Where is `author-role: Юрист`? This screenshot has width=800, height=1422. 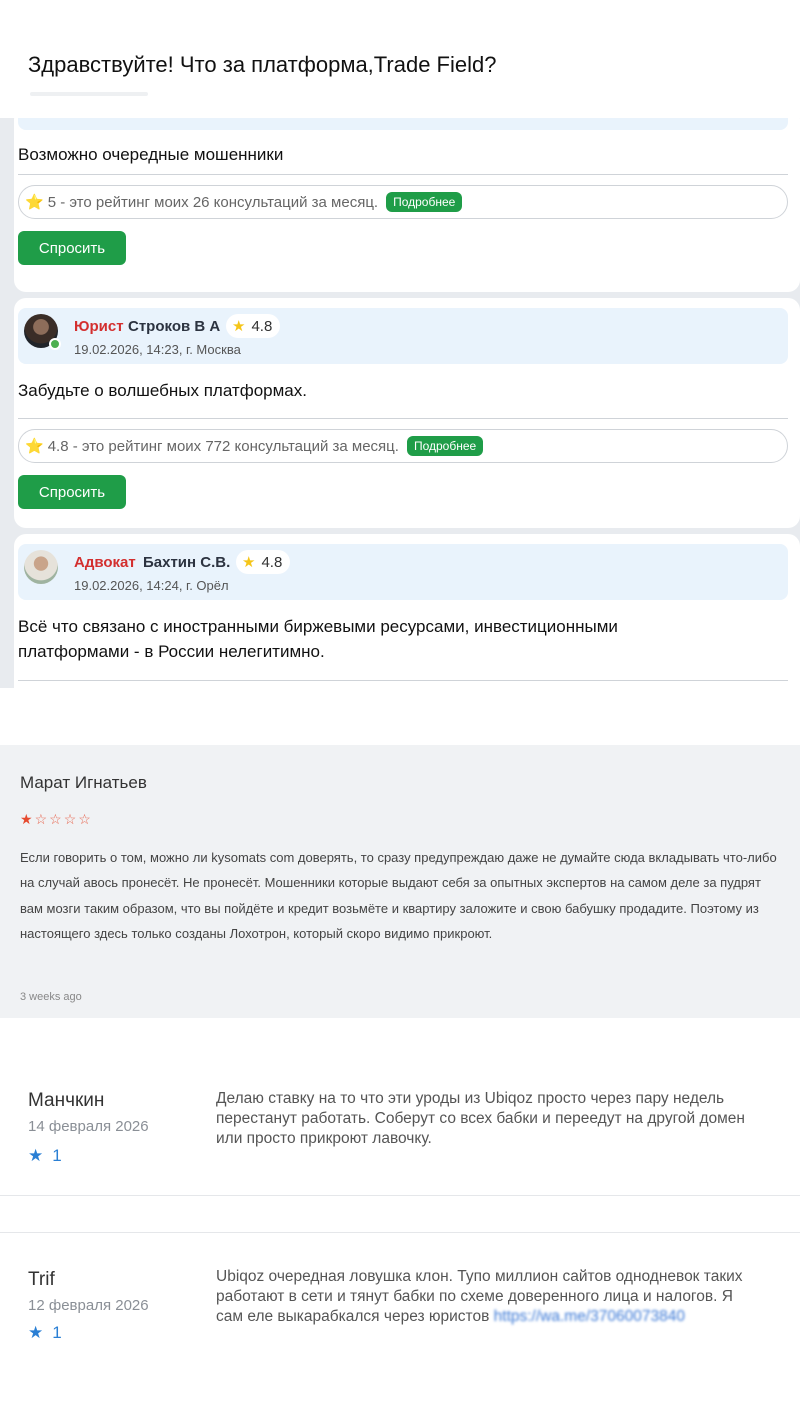
author-role: Юрист is located at coordinates (99, 326).